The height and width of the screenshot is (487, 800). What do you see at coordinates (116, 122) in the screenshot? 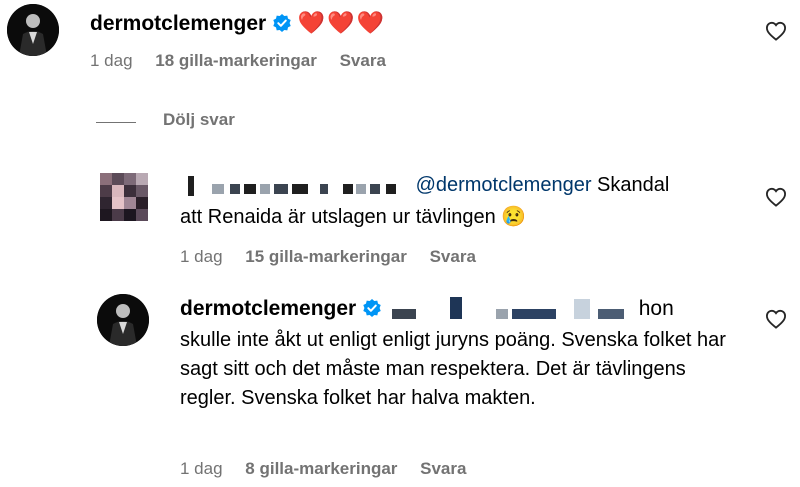
I see `divider-line` at bounding box center [116, 122].